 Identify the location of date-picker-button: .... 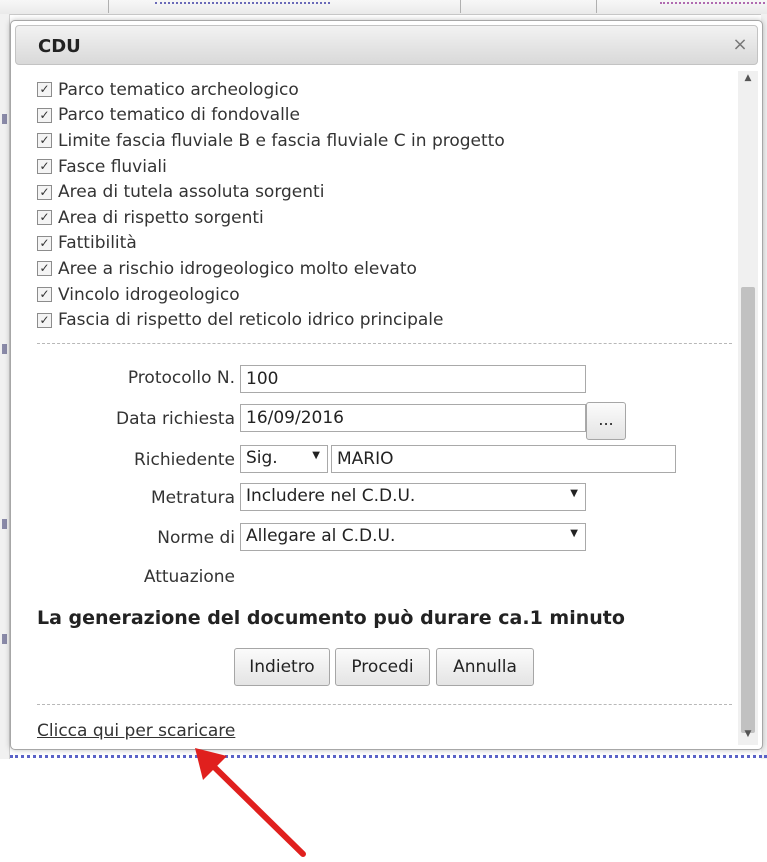
(606, 421).